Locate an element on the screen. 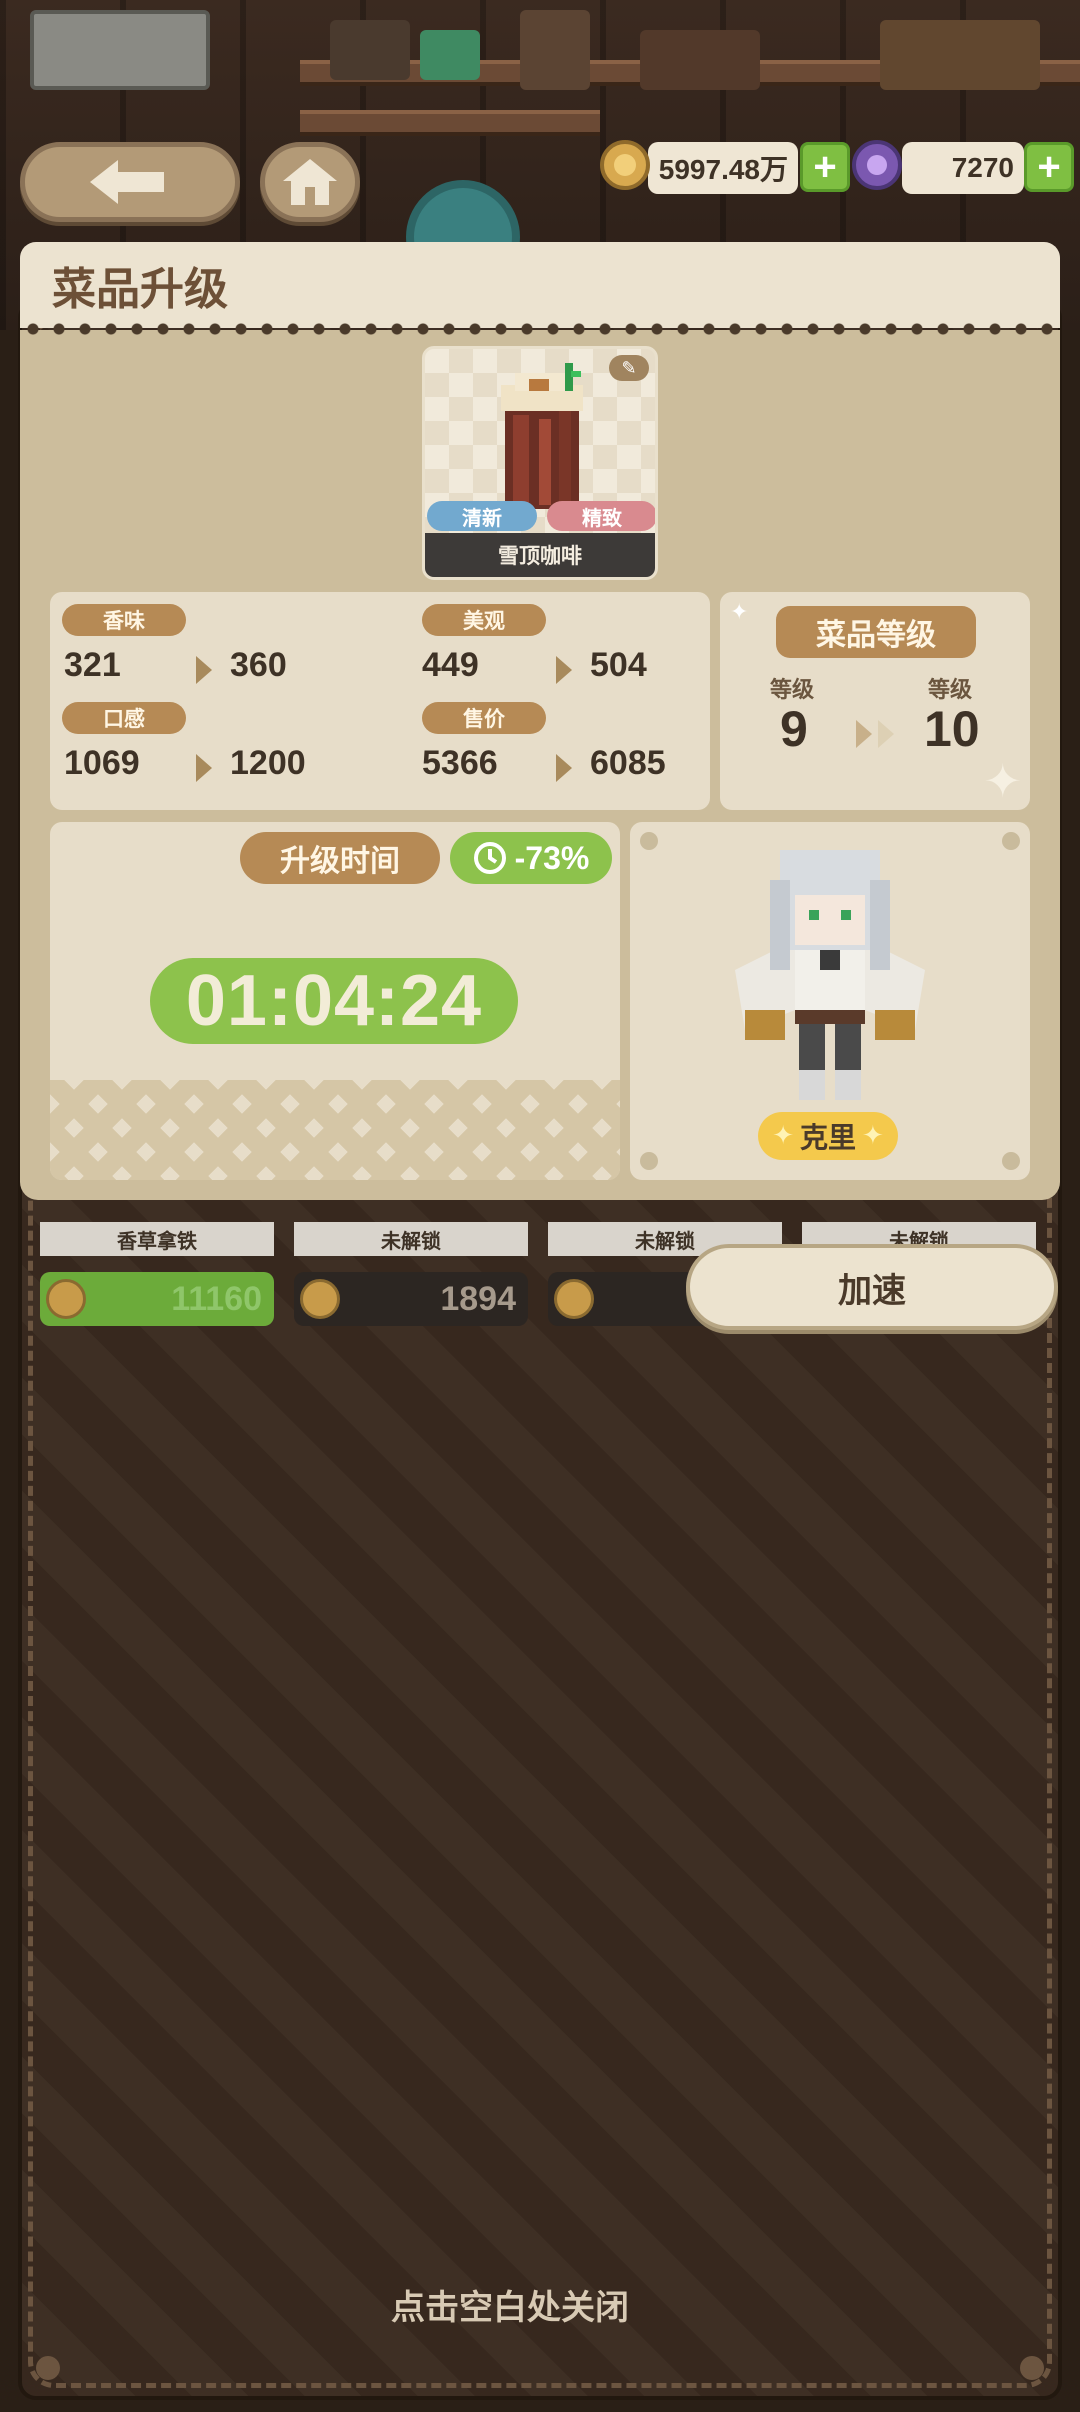  list-item-name: 香草拿铁 is located at coordinates (157, 1239).